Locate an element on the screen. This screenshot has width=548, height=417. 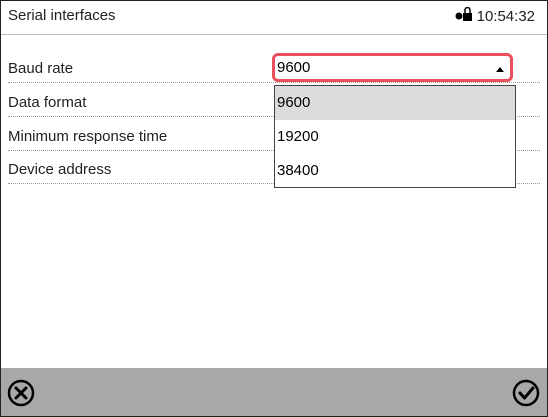
setting-label: Device address is located at coordinates (60, 169).